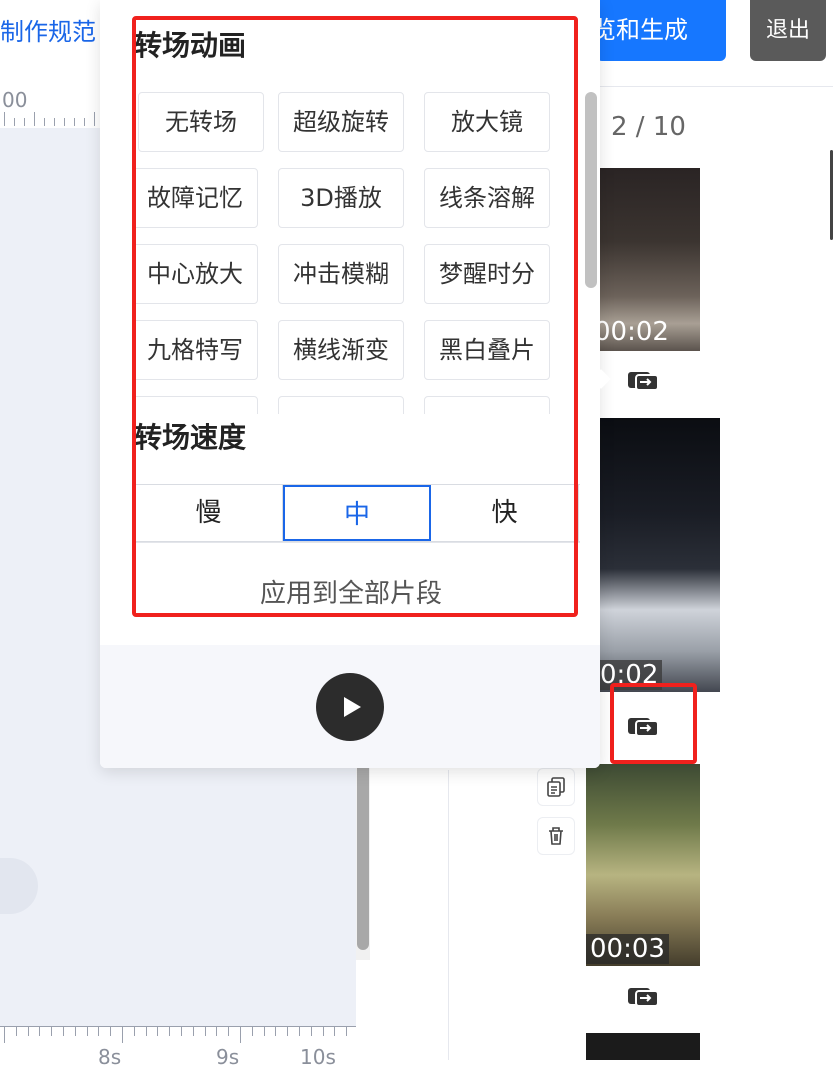  What do you see at coordinates (190, 437) in the screenshot?
I see `transition-speed-title: 转场速度` at bounding box center [190, 437].